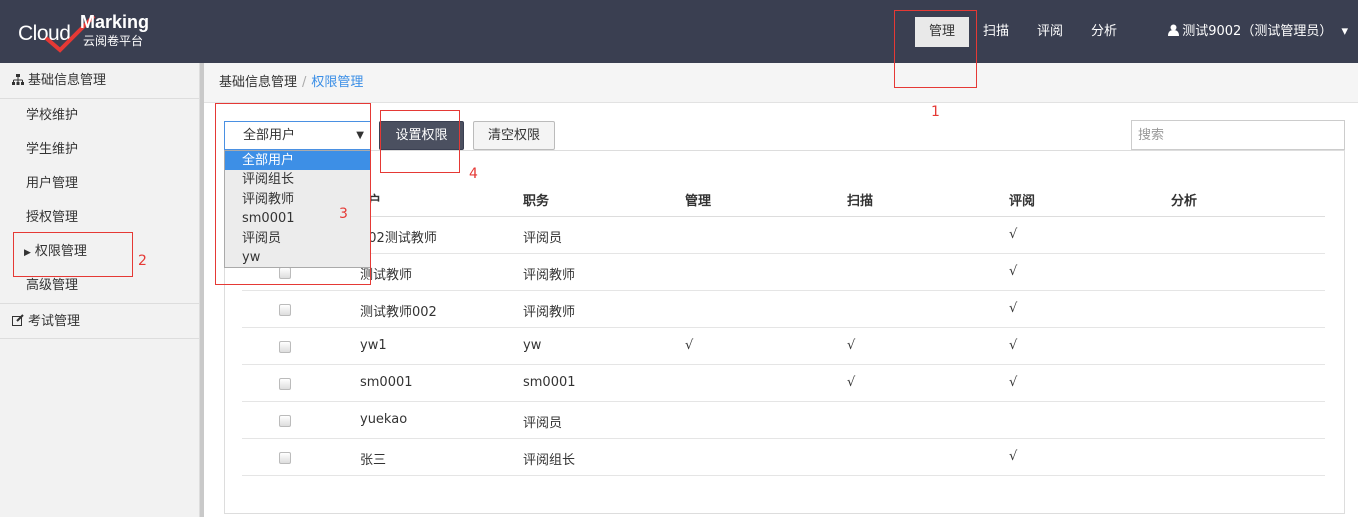 This screenshot has width=1358, height=517. Describe the element at coordinates (99, 184) in the screenshot. I see `sidebar-item-user: 用户管理` at that location.